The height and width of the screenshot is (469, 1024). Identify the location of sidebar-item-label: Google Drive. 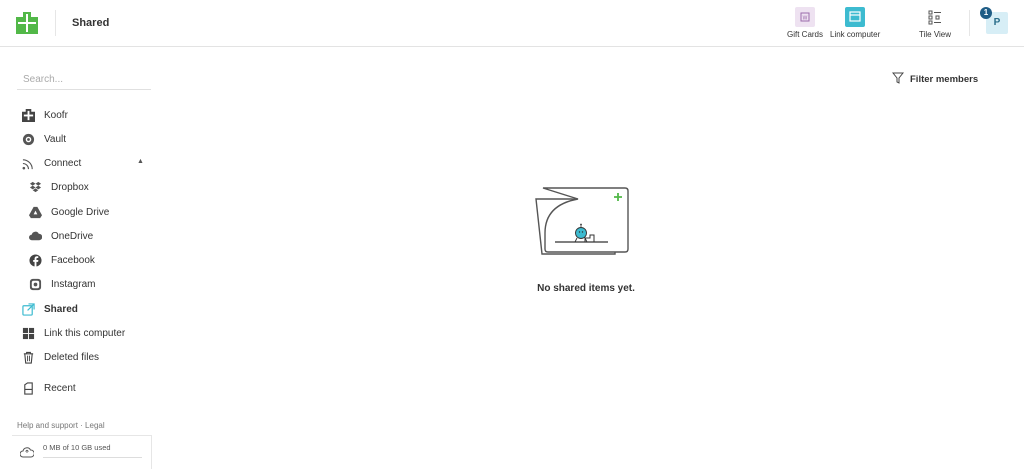
(80, 212).